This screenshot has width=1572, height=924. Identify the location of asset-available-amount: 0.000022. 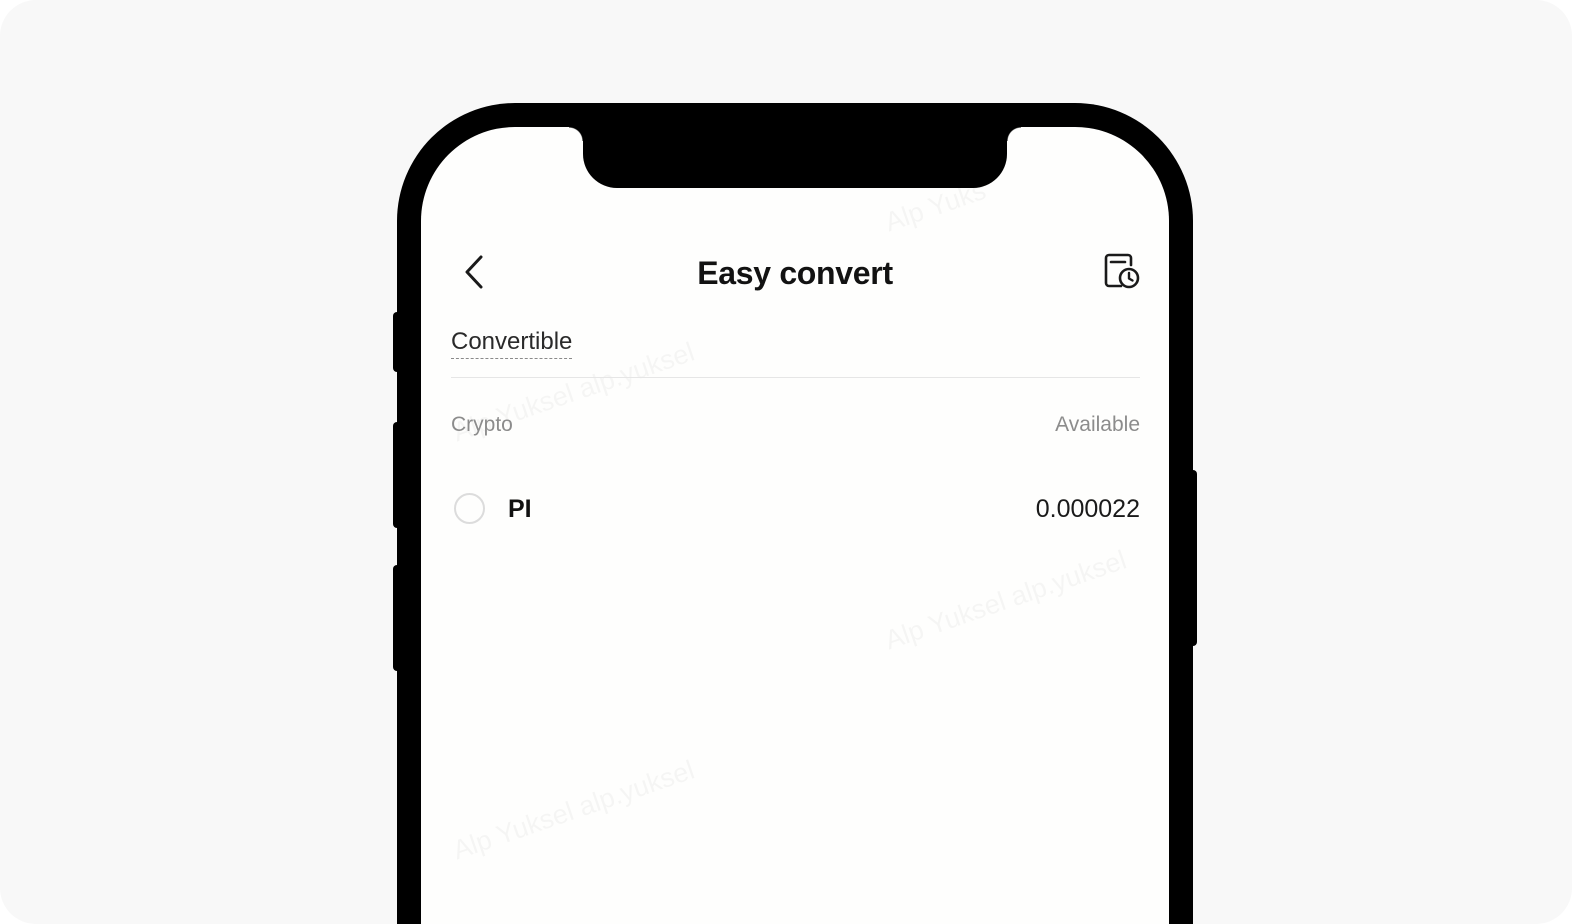
(1087, 509).